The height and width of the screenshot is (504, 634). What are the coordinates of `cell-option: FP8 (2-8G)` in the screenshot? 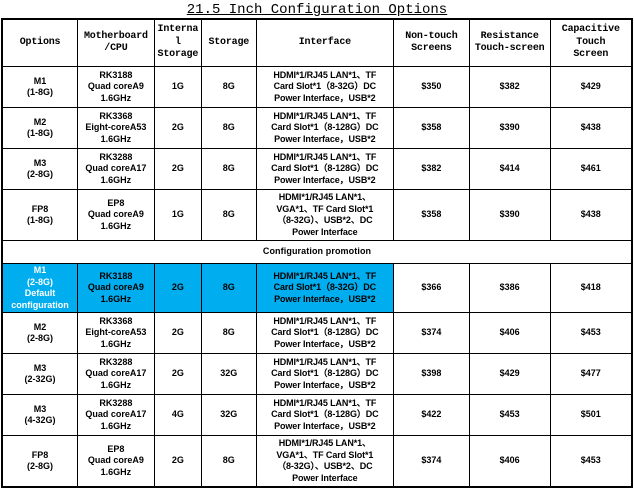 It's located at (40, 461).